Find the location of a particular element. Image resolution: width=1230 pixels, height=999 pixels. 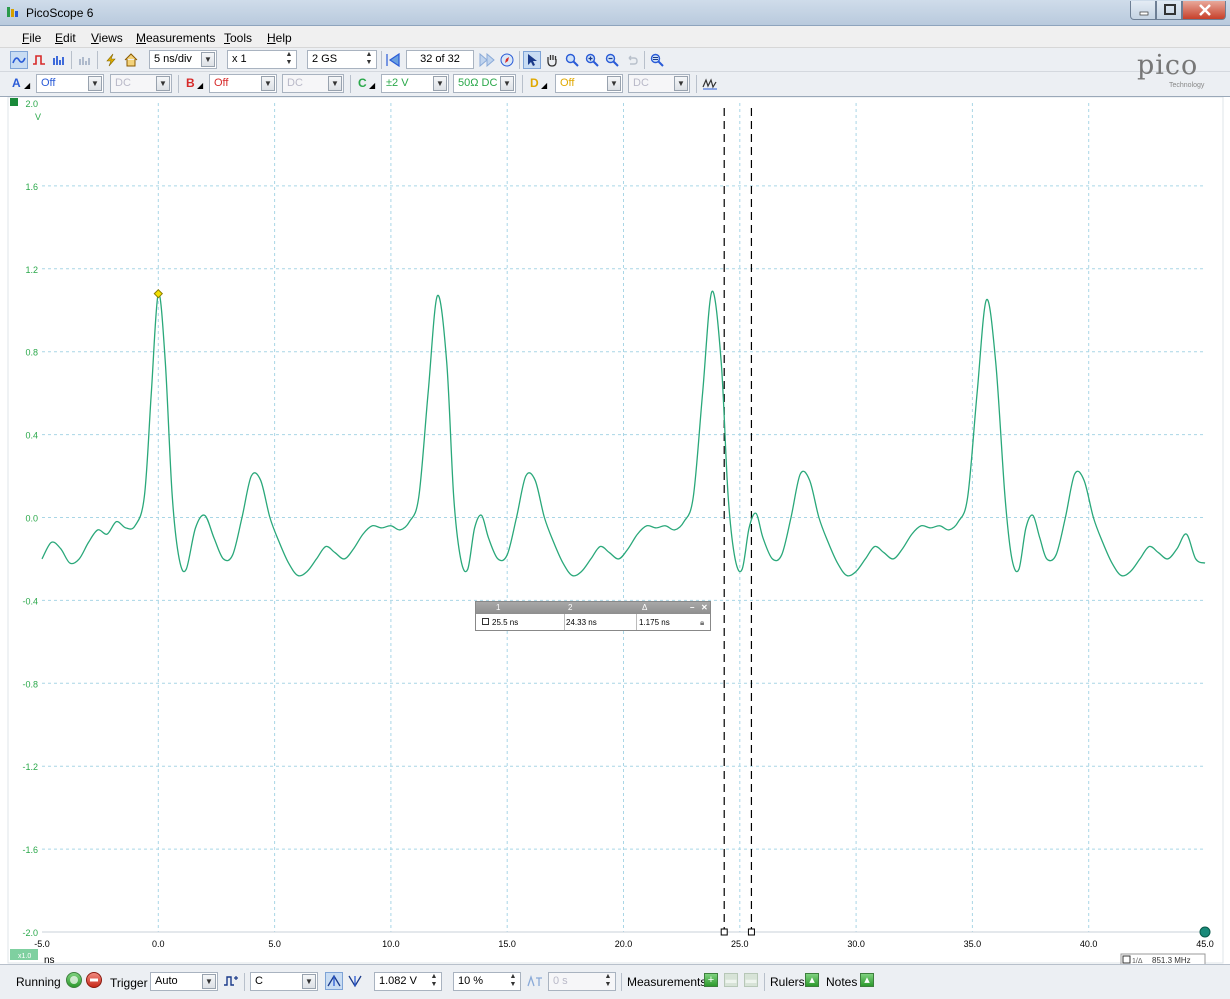

home-icon is located at coordinates (131, 60).